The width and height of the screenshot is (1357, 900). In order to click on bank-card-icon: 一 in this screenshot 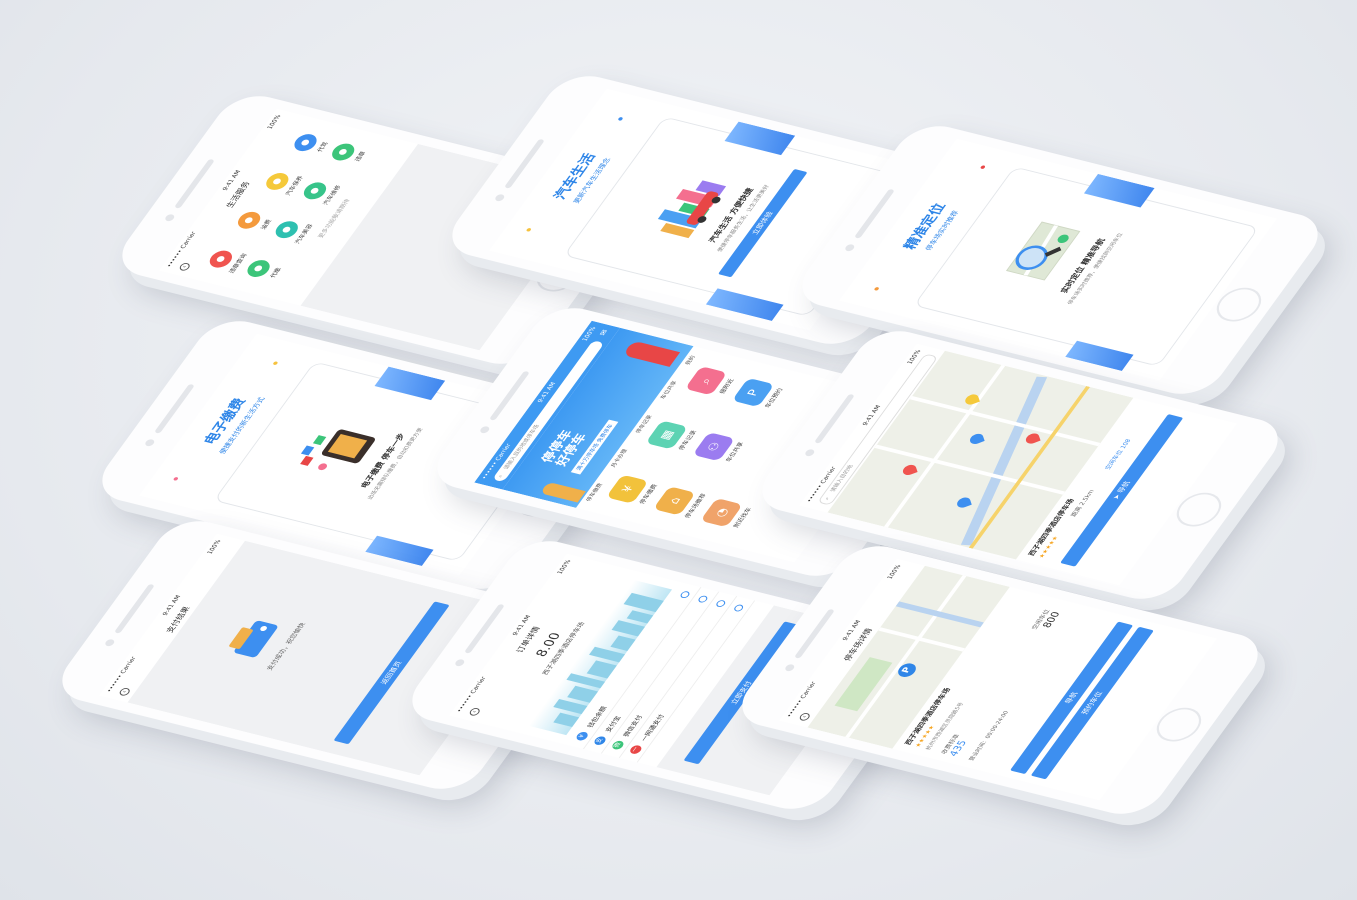, I will do `click(636, 749)`.